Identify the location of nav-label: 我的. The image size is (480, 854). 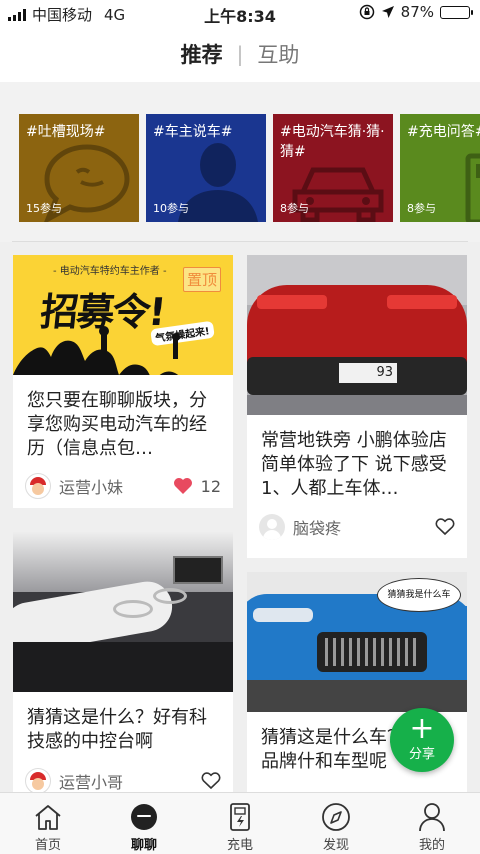
(431, 845).